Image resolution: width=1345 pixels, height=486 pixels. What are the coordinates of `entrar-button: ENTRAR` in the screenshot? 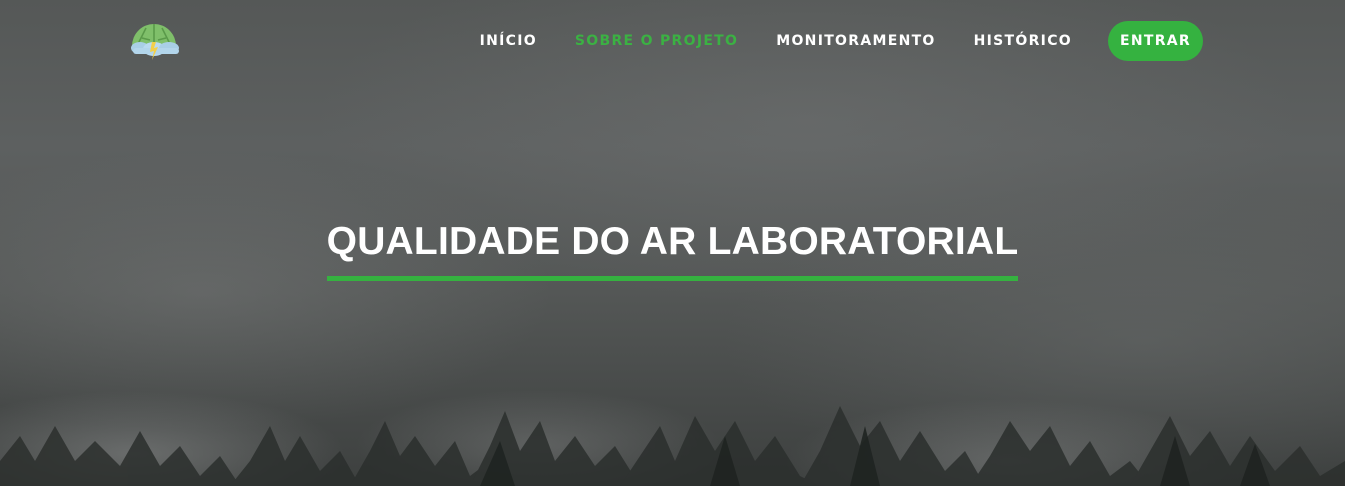 It's located at (1155, 41).